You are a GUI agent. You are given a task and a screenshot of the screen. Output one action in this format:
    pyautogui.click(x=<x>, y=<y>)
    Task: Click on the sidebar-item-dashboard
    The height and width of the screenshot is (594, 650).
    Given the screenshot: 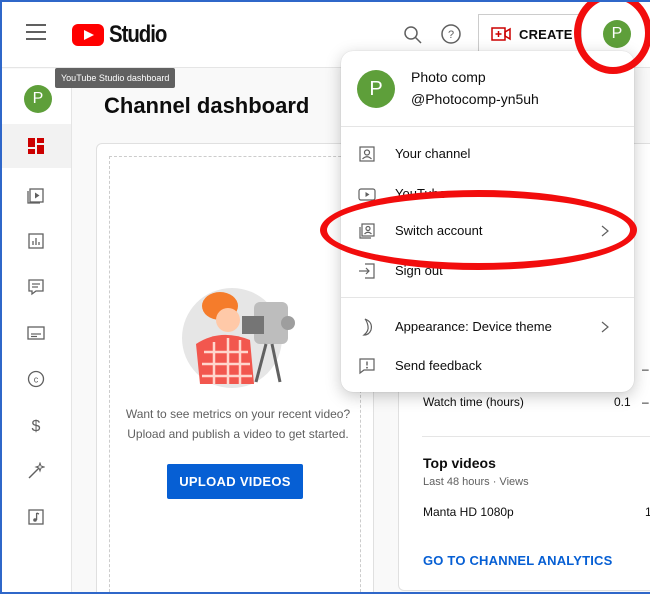 What is the action you would take?
    pyautogui.click(x=35, y=146)
    